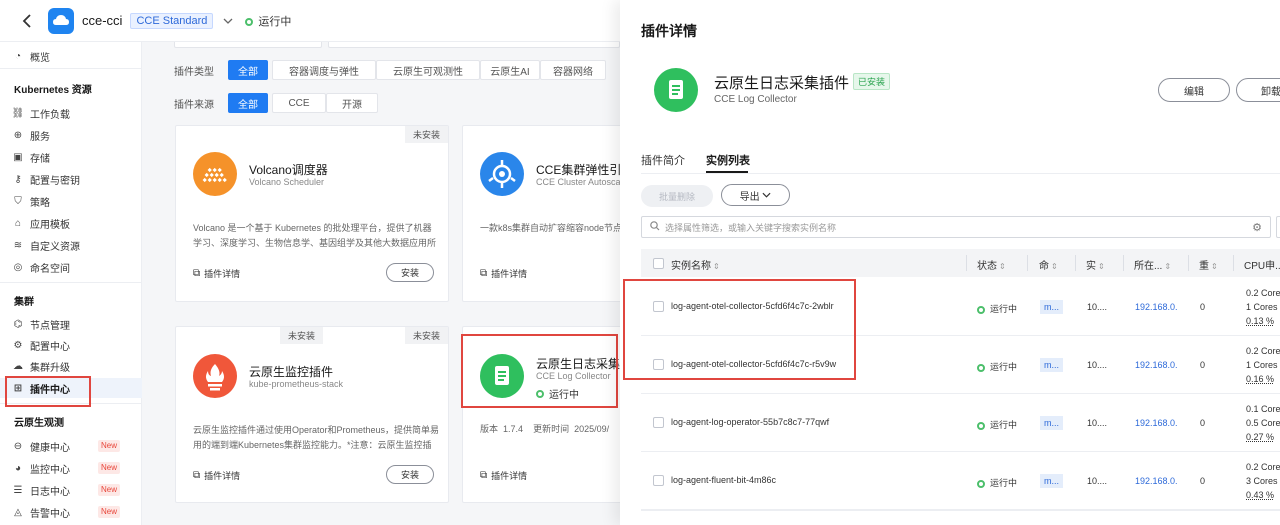  Describe the element at coordinates (428, 70) in the screenshot. I see `filter-type-observability: 云原生可观测性` at that location.